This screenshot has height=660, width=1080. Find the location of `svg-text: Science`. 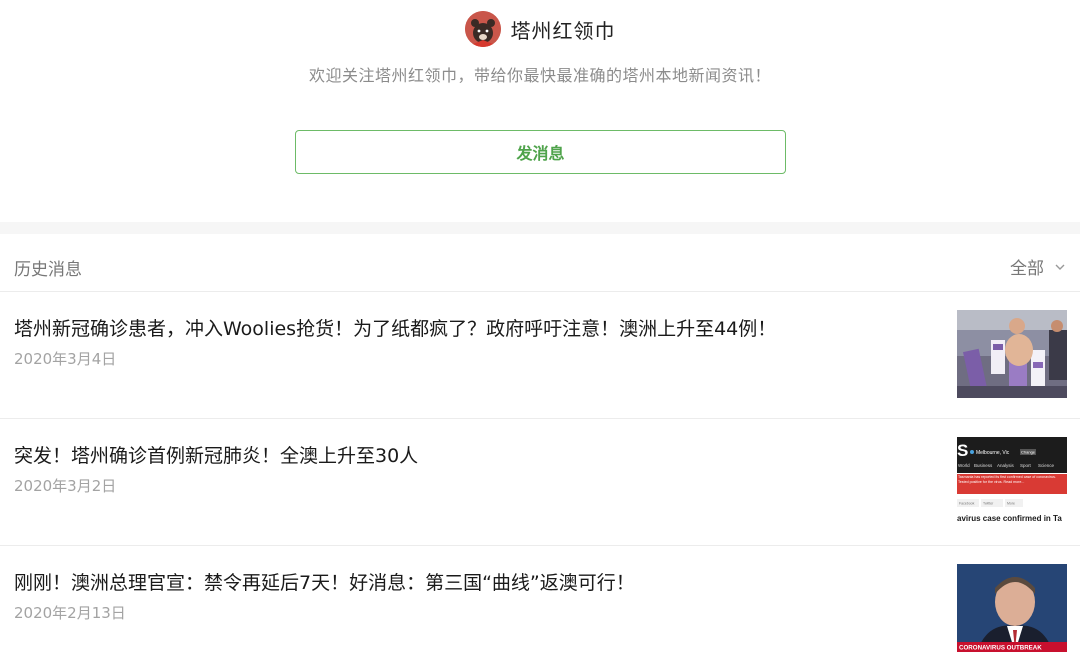

svg-text: Science is located at coordinates (1046, 465).